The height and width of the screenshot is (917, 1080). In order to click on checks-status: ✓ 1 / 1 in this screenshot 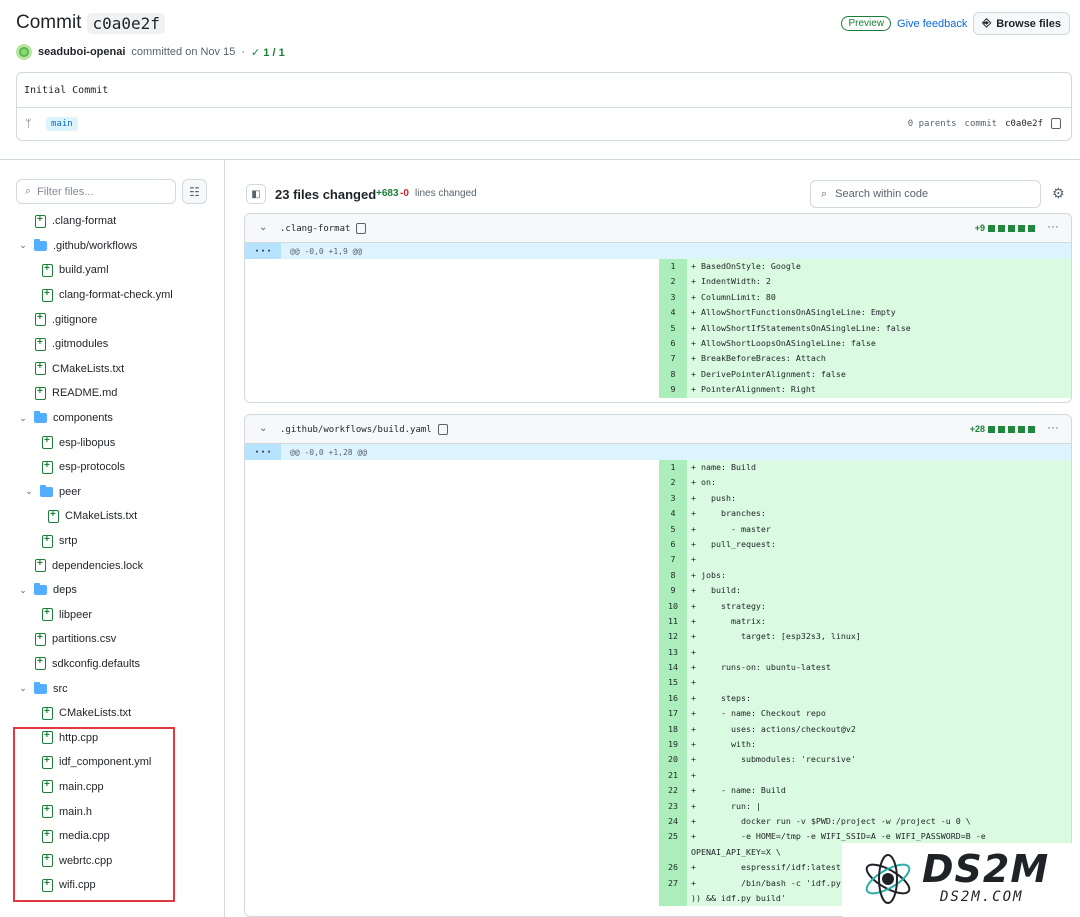, I will do `click(268, 52)`.